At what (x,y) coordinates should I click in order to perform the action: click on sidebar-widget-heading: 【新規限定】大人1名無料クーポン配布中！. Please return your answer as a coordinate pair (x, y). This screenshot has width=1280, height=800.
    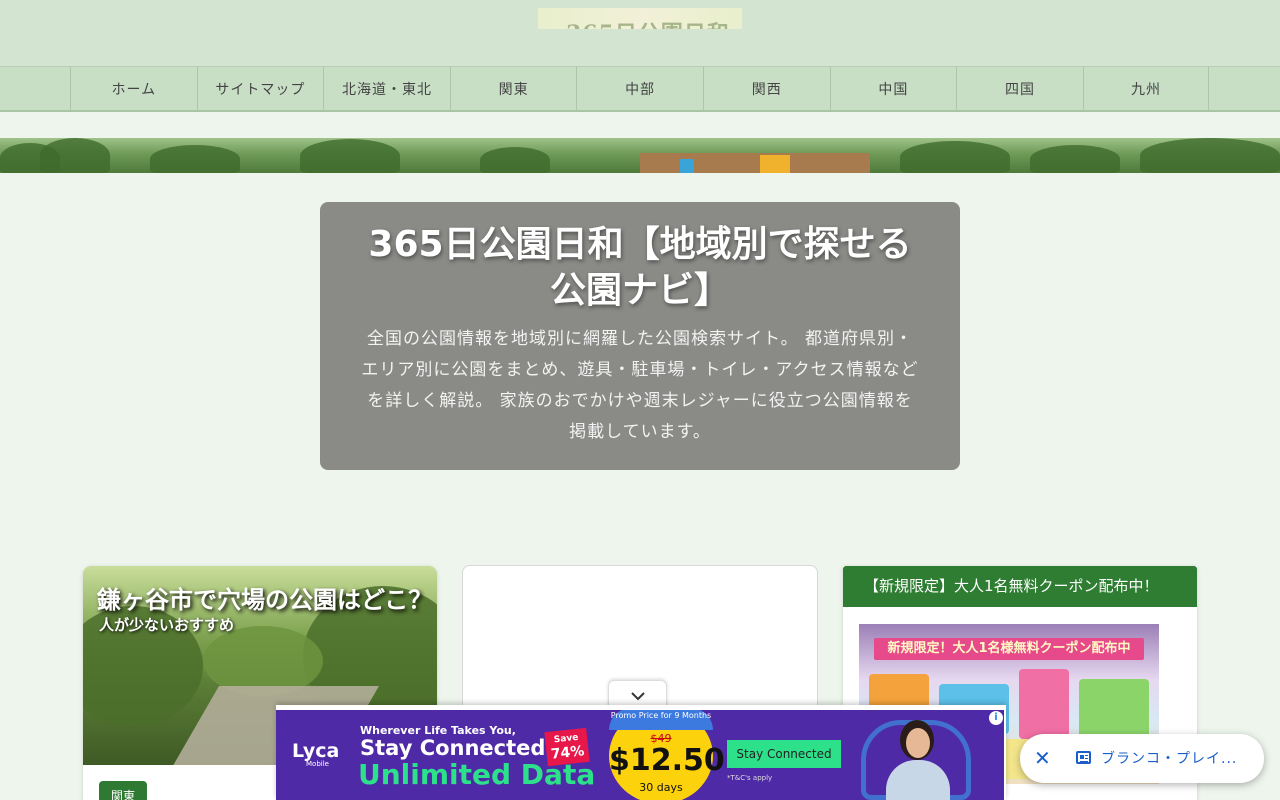
    Looking at the image, I should click on (1020, 586).